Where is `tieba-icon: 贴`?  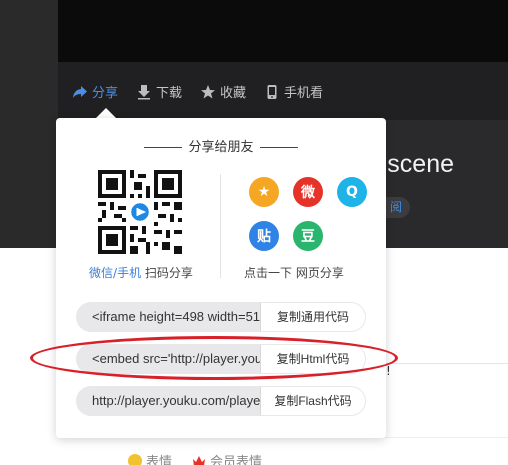
tieba-icon: 贴 is located at coordinates (264, 237).